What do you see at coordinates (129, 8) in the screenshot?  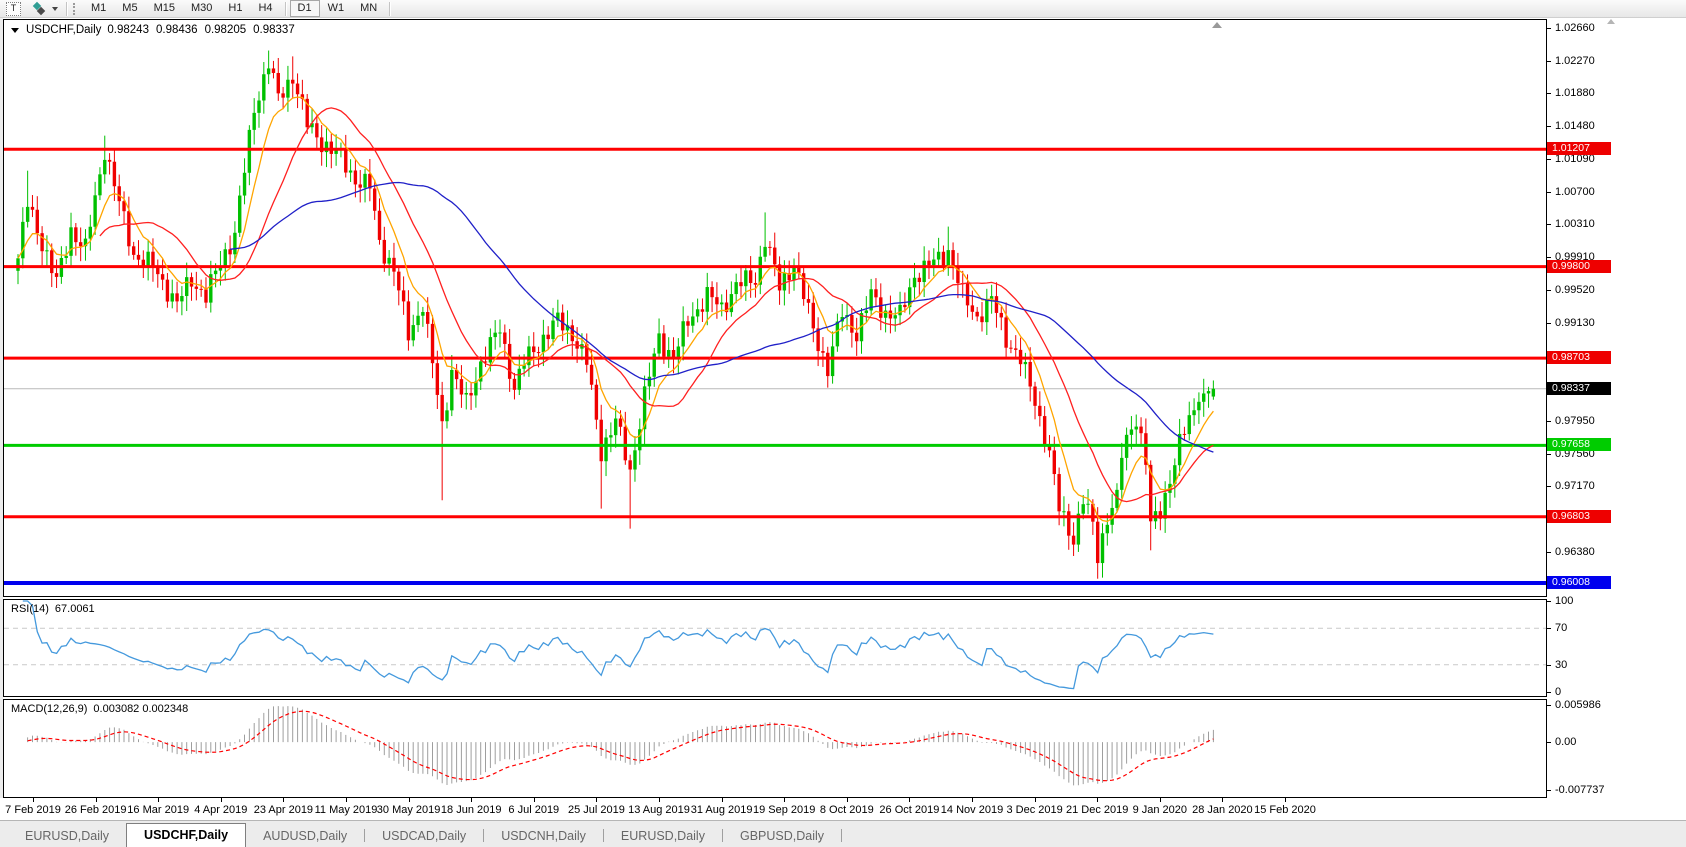 I see `timeframe-button-m5: M5` at bounding box center [129, 8].